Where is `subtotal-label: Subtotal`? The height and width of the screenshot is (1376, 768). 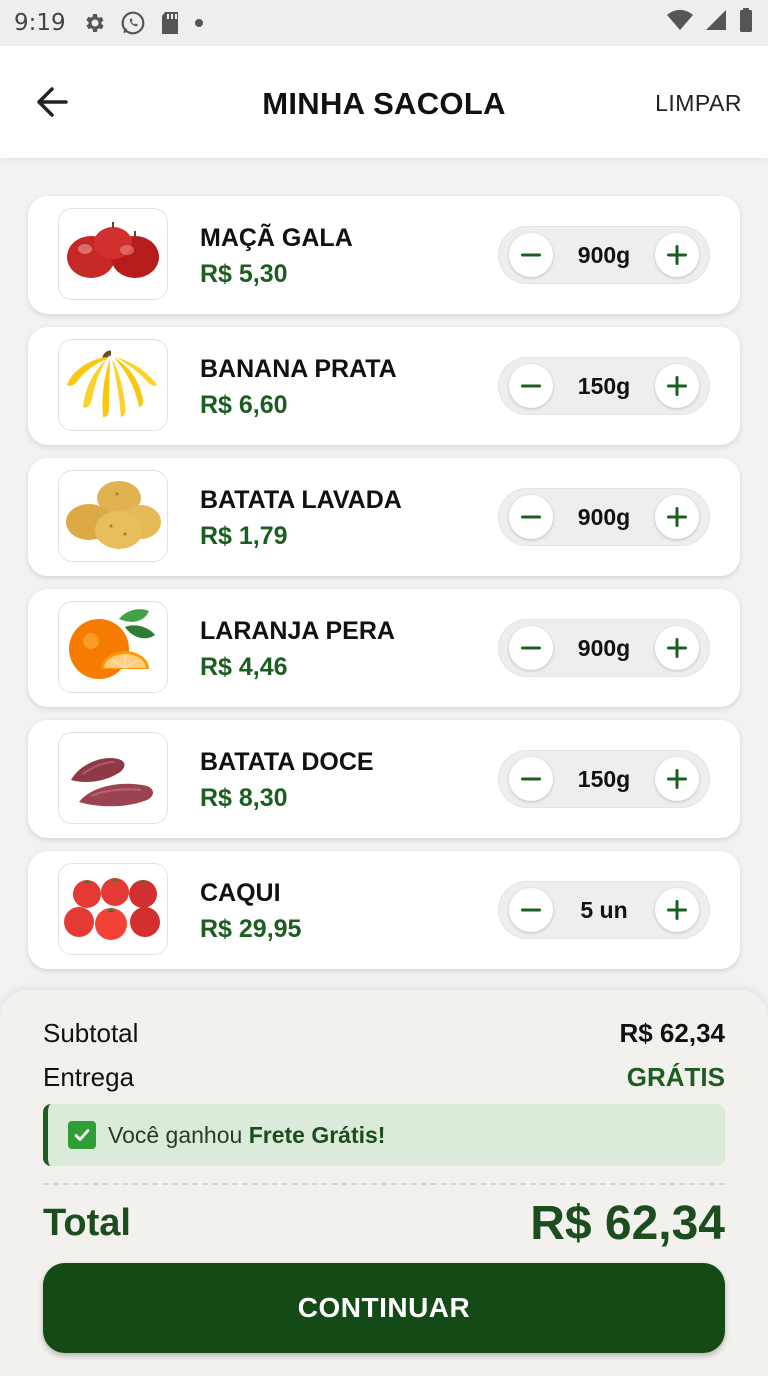 subtotal-label: Subtotal is located at coordinates (91, 1033).